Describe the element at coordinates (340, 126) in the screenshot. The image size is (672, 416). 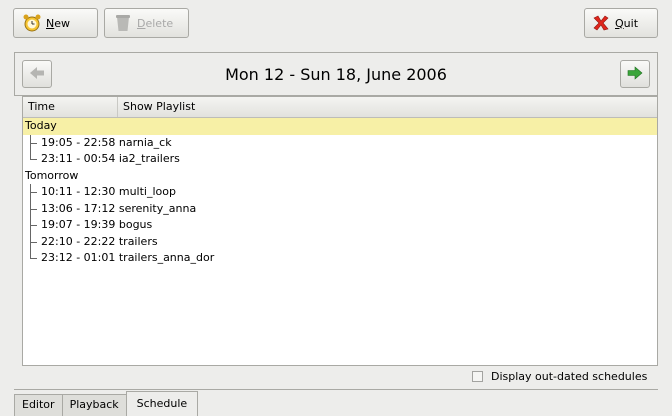
I see `group-row-today: Today` at that location.